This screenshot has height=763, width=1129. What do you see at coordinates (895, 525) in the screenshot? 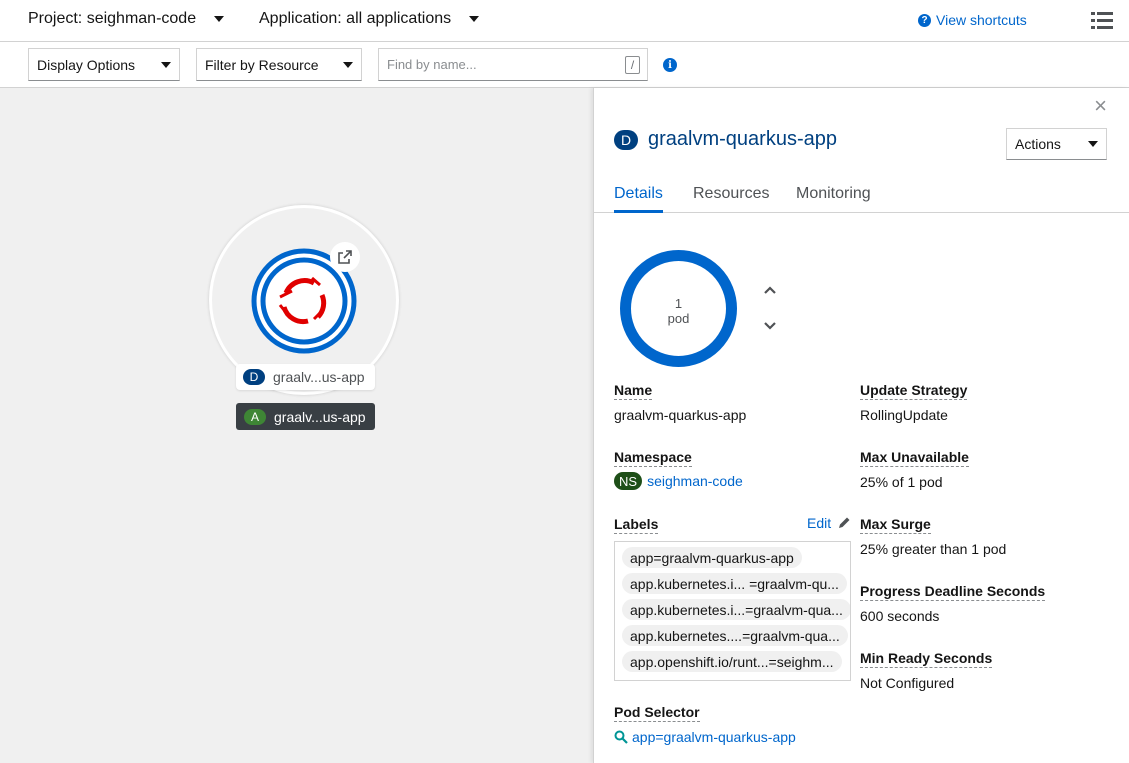
I see `max-surge-label: Max Surge` at bounding box center [895, 525].